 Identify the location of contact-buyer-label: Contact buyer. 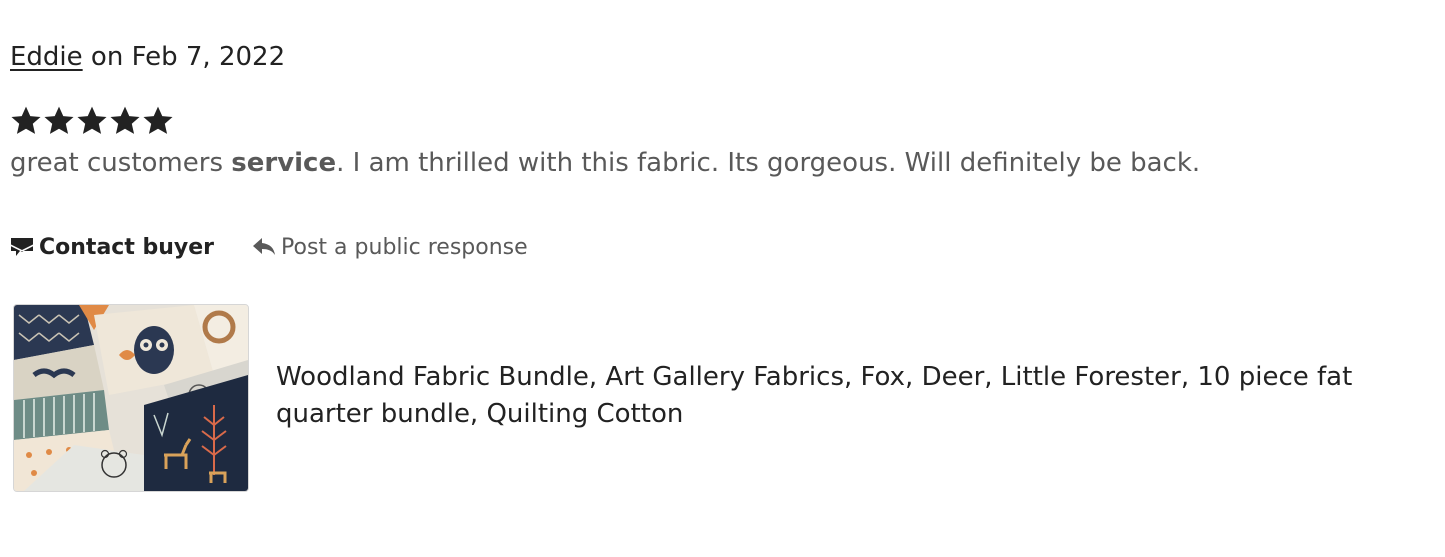
(127, 247).